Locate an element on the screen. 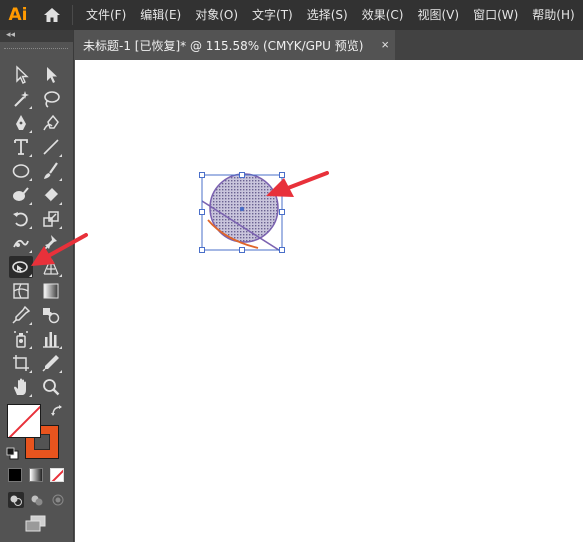  symbol-sprayer-tool-icon is located at coordinates (21, 339).